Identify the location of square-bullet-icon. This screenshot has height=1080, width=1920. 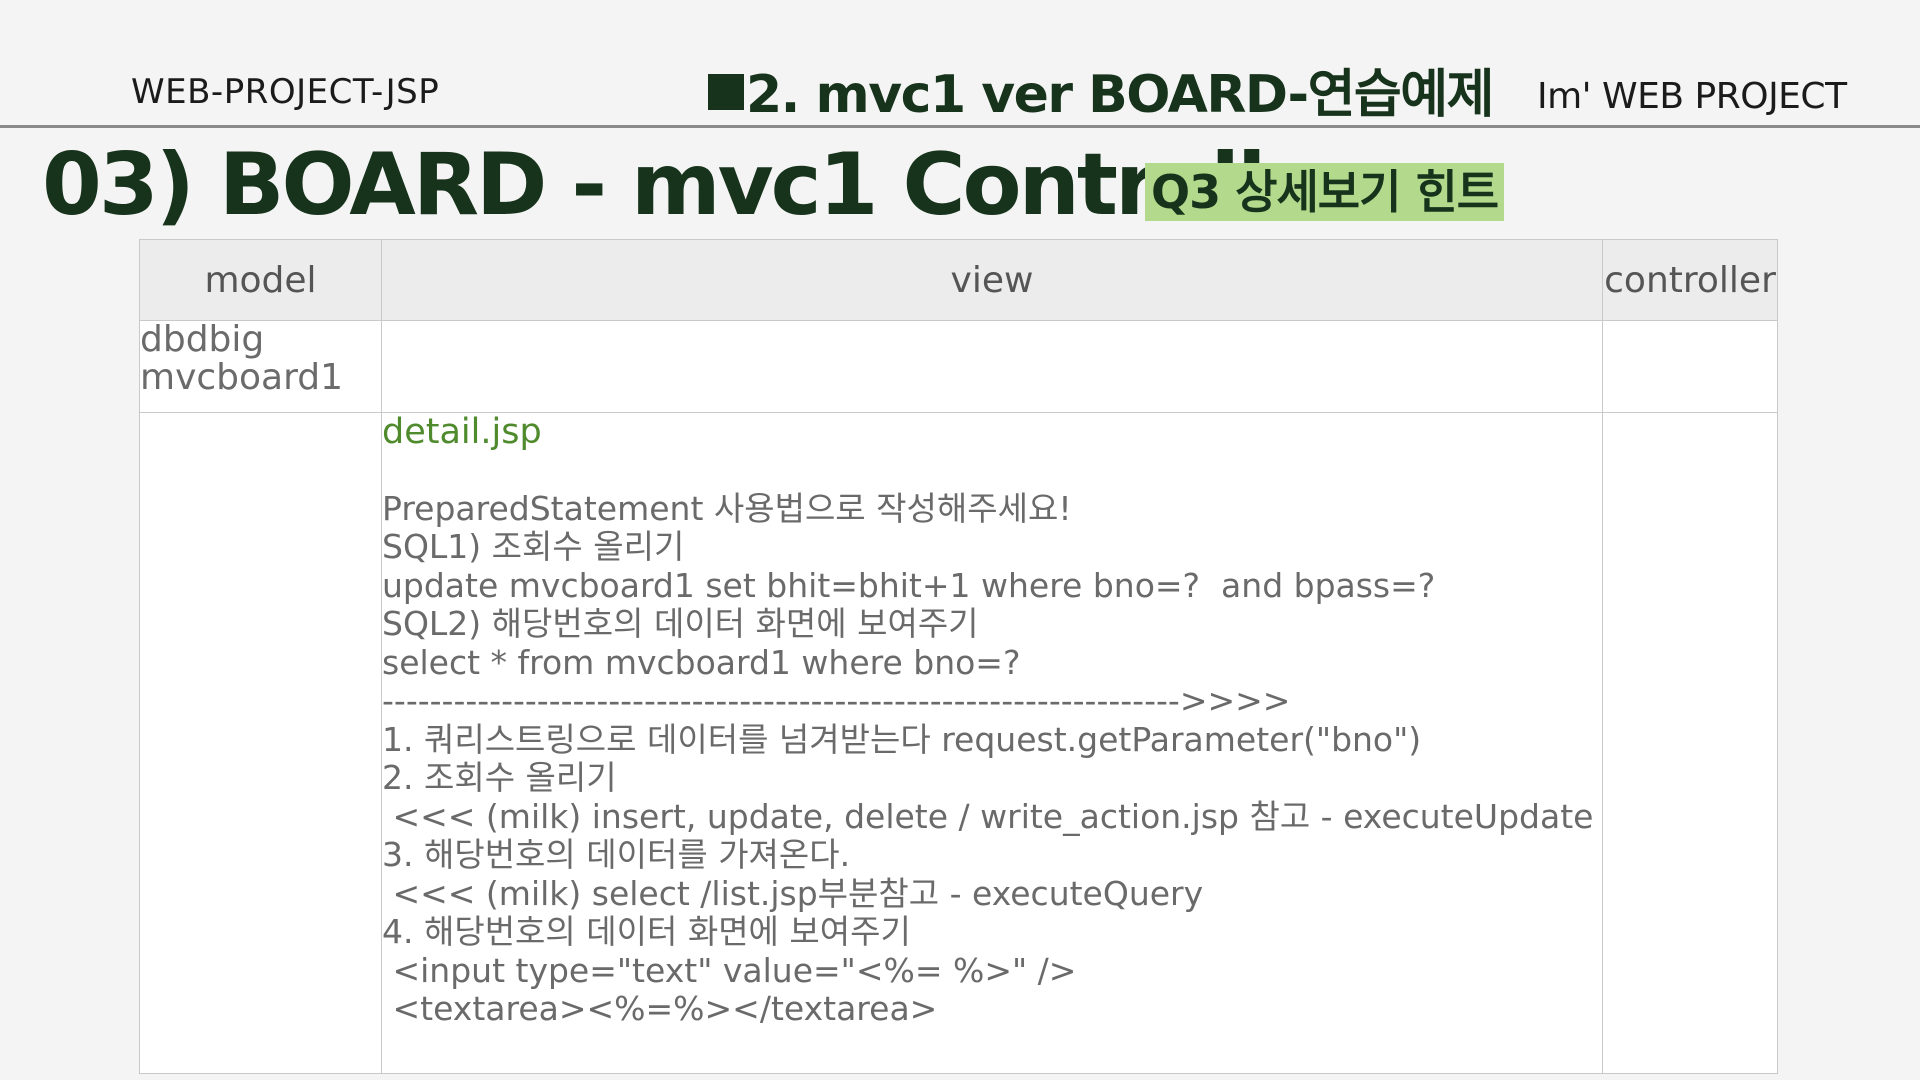
(726, 92).